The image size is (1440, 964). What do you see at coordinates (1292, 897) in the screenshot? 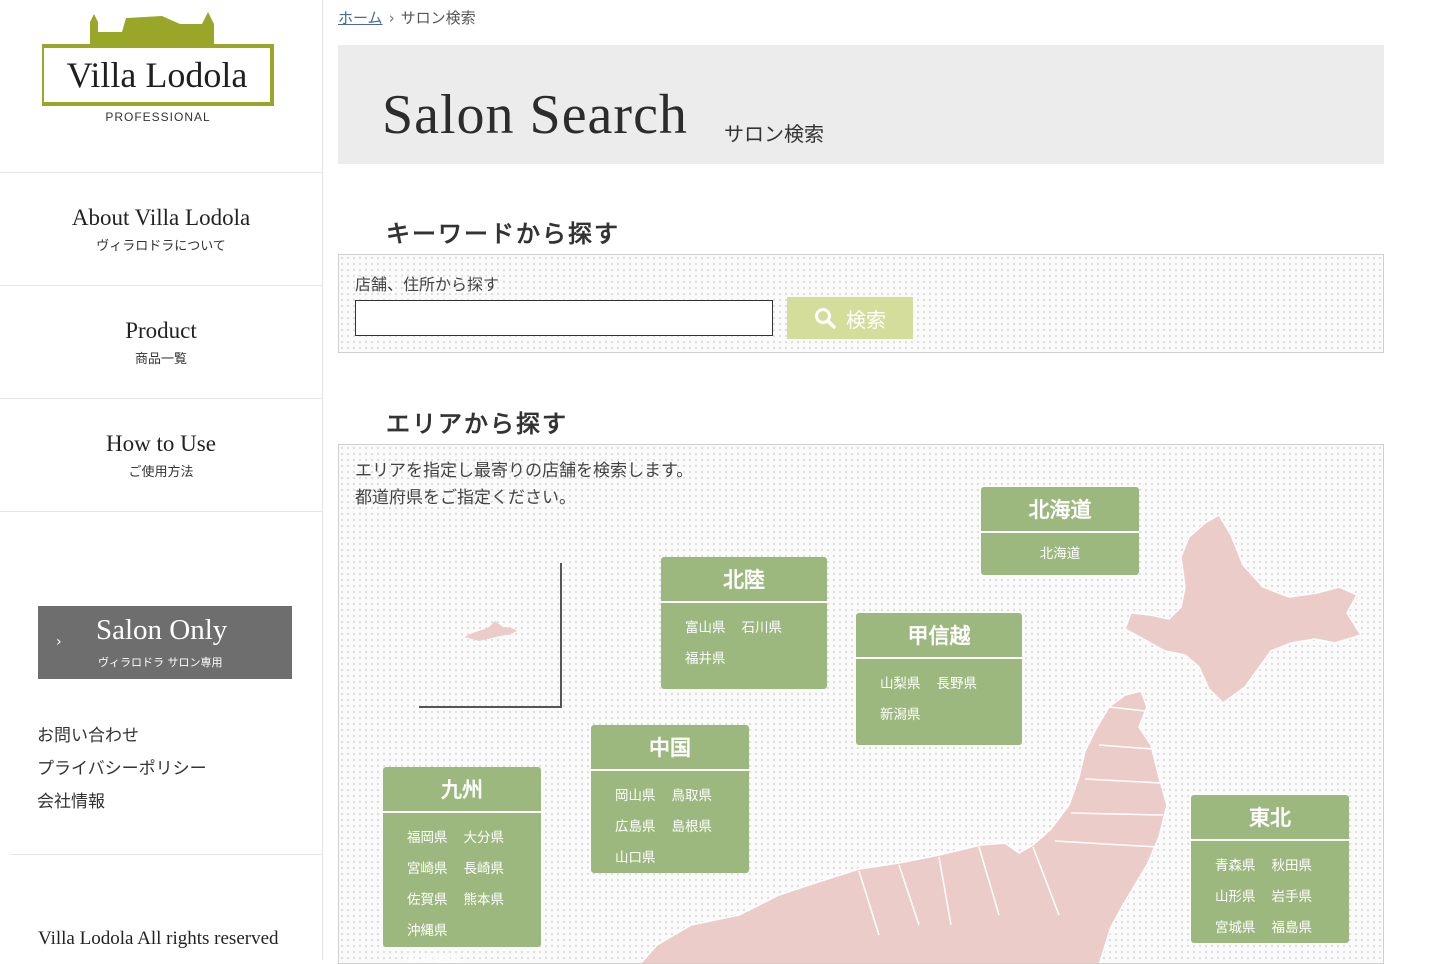
I see `pref-iwate: 岩手県` at bounding box center [1292, 897].